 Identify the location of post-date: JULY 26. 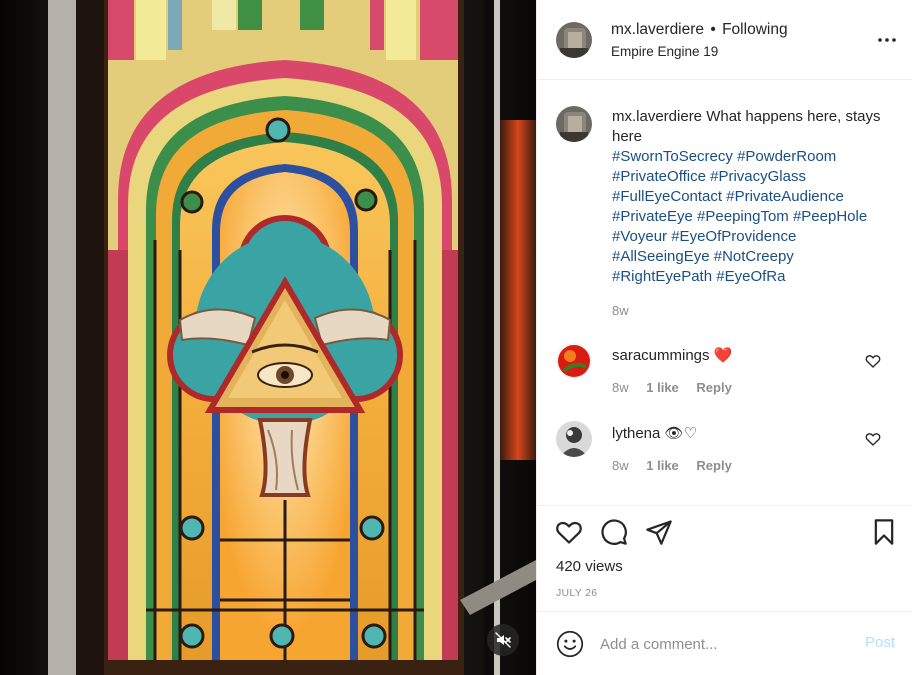
(576, 593).